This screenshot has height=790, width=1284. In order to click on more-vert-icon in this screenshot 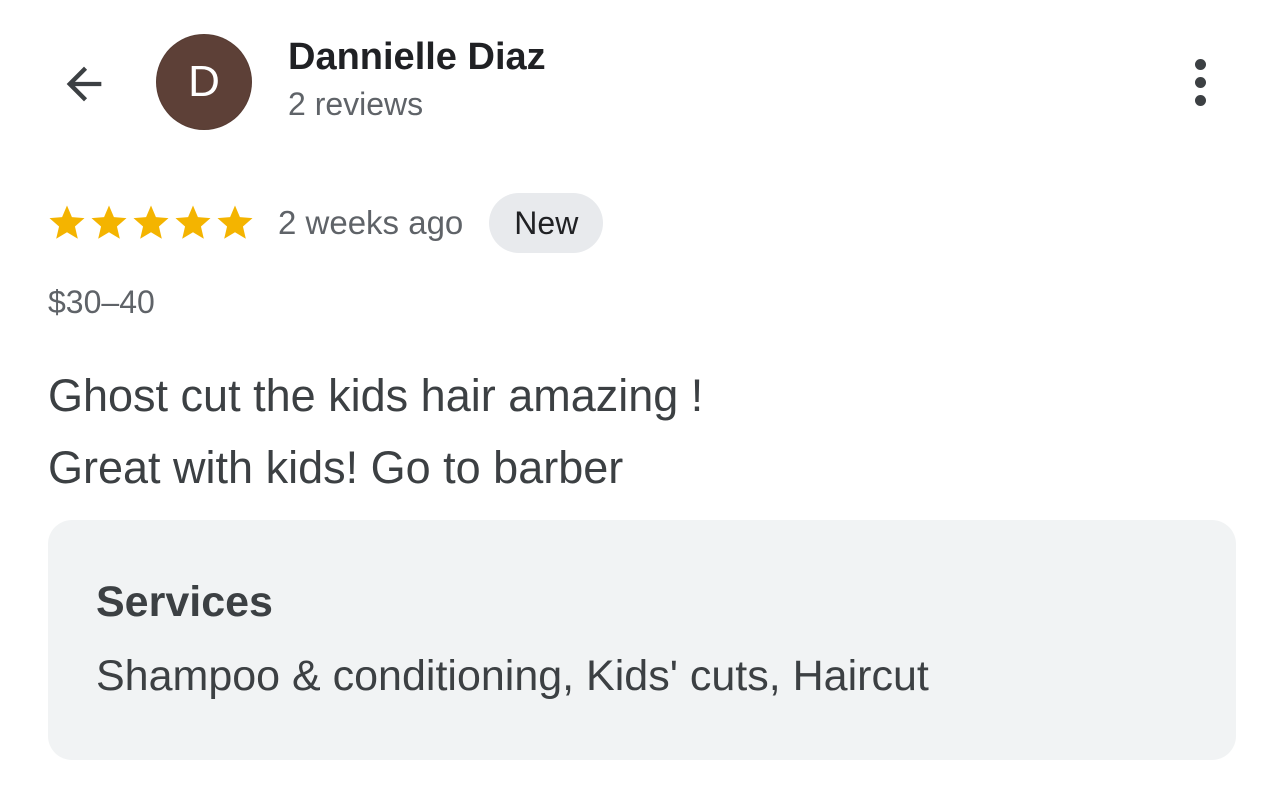, I will do `click(1200, 64)`.